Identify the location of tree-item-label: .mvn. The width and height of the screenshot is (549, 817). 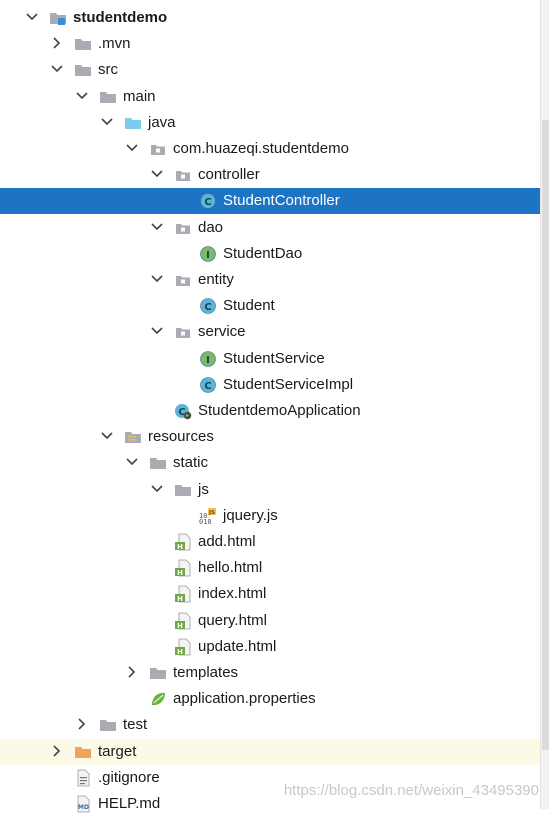
(114, 43).